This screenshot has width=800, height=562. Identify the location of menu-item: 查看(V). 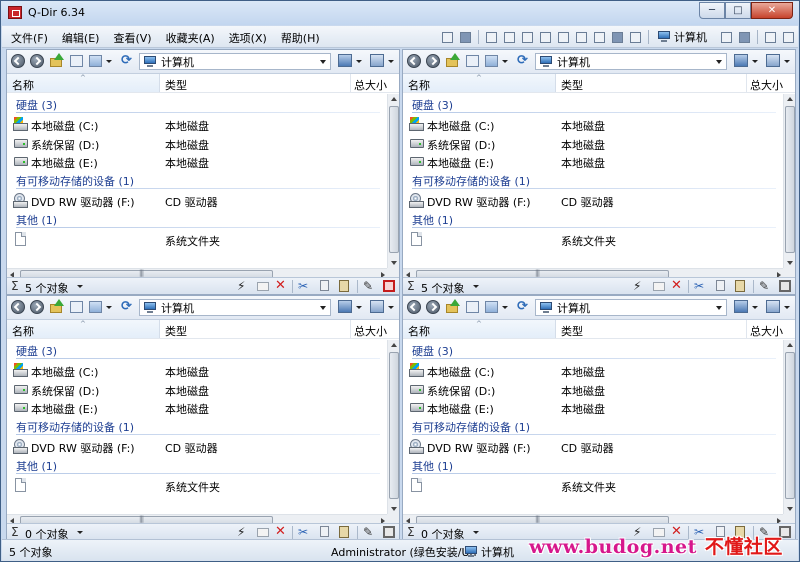
(132, 38).